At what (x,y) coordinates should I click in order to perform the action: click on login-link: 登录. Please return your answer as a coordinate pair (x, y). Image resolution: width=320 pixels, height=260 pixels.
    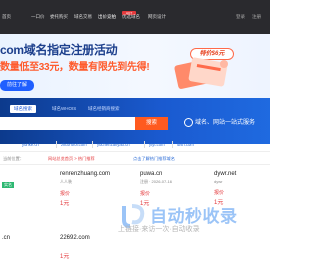
    Looking at the image, I should click on (240, 17).